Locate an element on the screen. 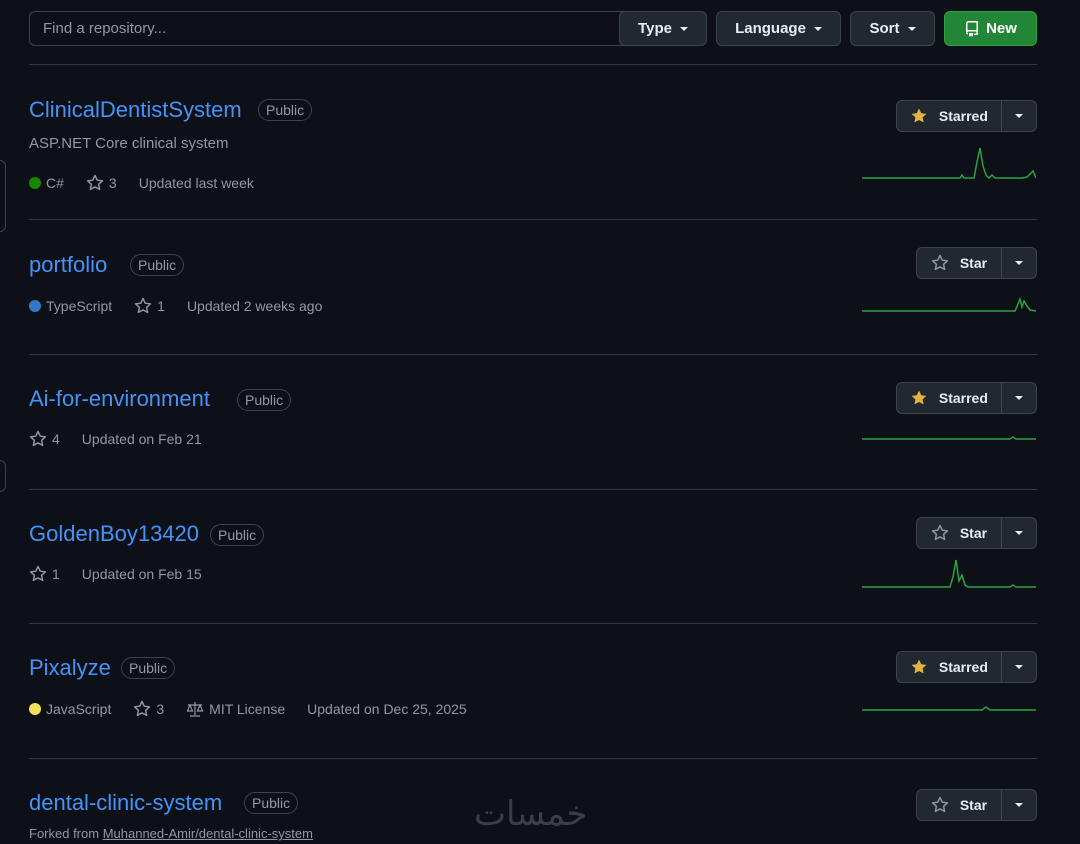 This screenshot has height=844, width=1080. language-item: C# is located at coordinates (46, 183).